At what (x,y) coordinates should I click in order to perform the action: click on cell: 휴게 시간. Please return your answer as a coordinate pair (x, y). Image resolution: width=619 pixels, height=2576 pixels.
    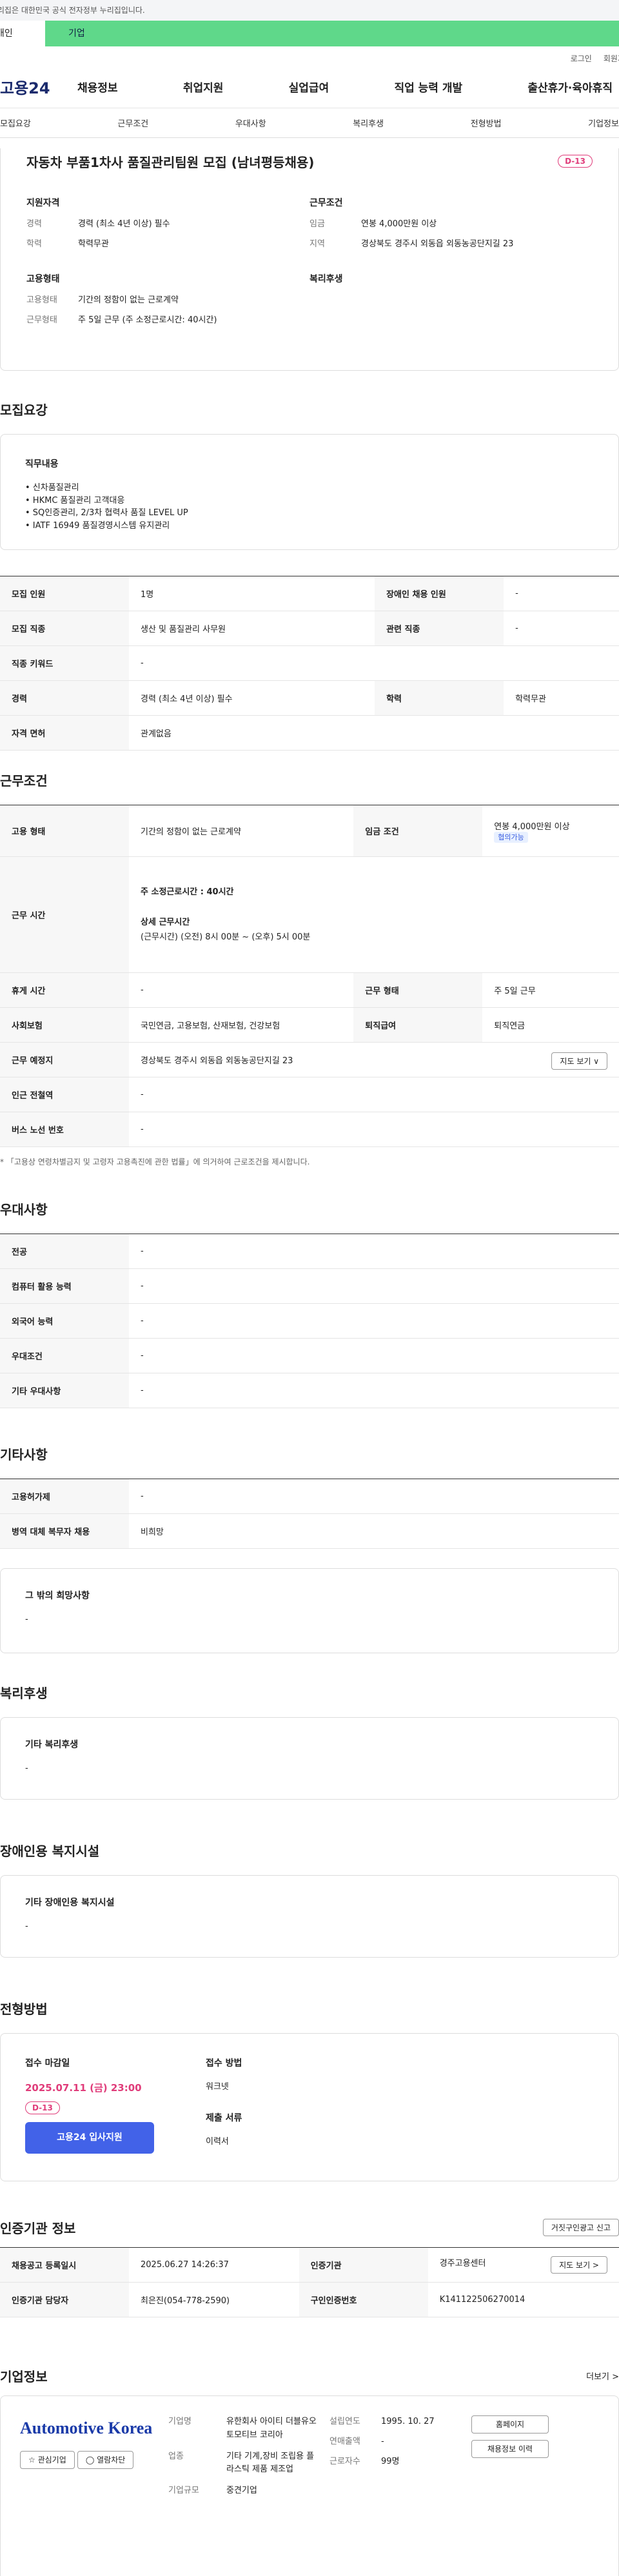
    Looking at the image, I should click on (64, 990).